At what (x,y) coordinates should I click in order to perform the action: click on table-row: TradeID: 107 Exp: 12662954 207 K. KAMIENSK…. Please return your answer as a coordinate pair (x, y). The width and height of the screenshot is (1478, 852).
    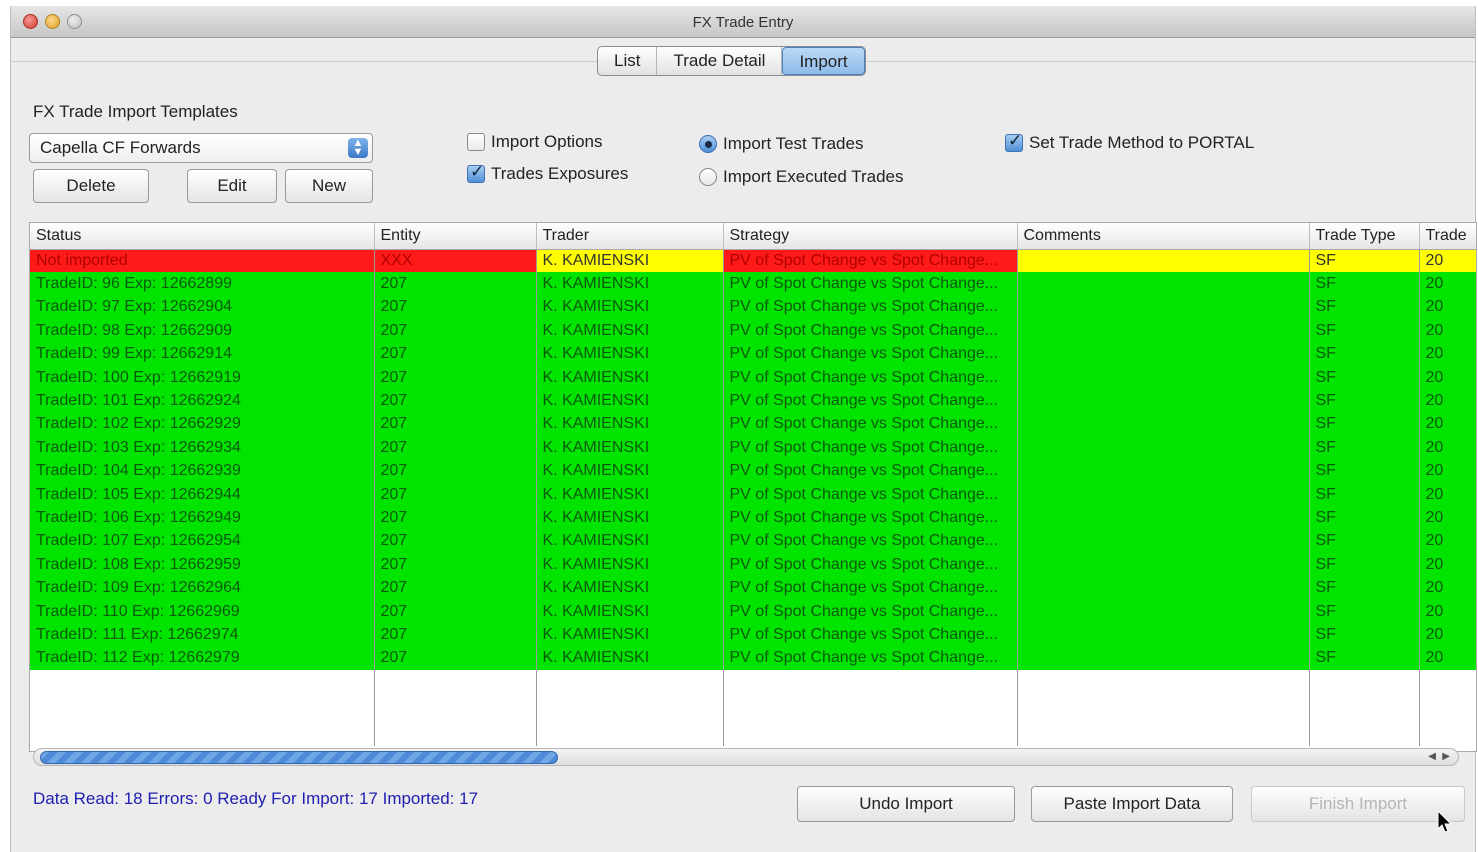
    Looking at the image, I should click on (753, 541).